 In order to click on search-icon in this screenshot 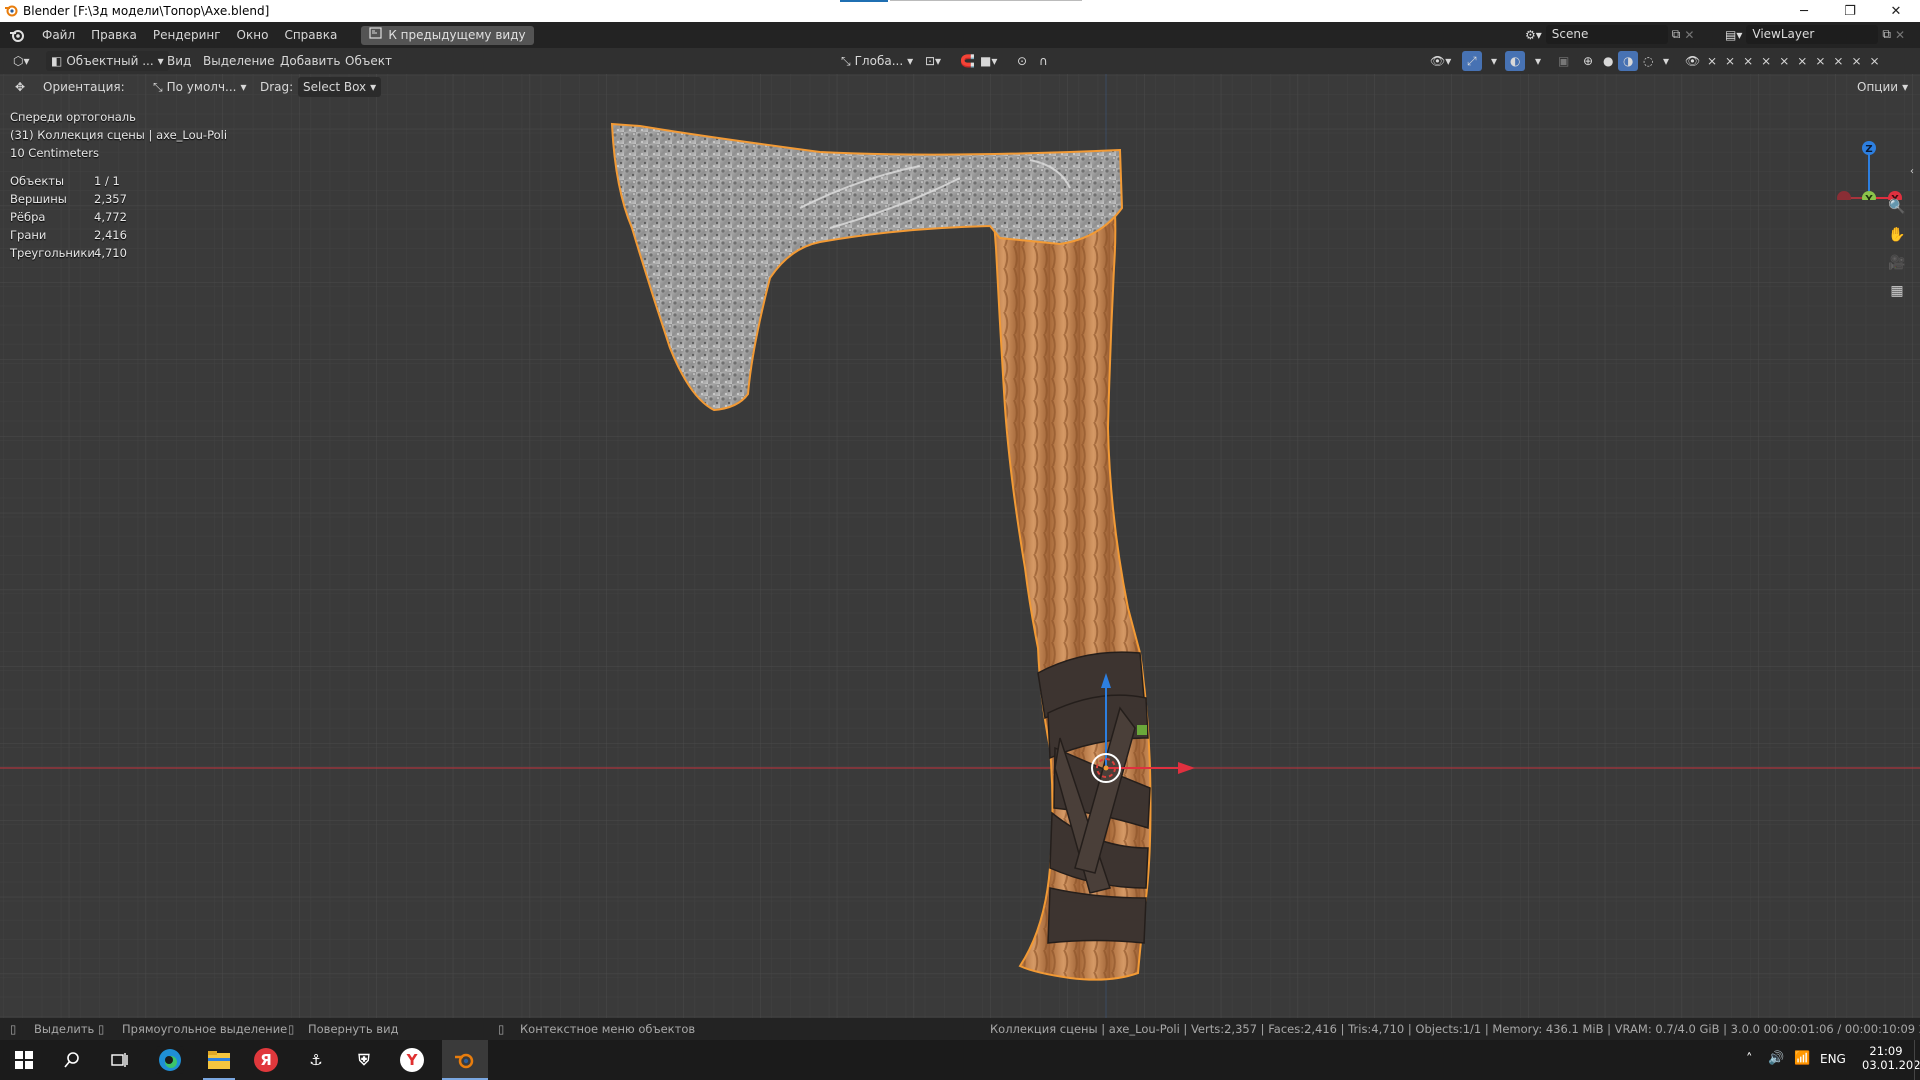, I will do `click(72, 1060)`.